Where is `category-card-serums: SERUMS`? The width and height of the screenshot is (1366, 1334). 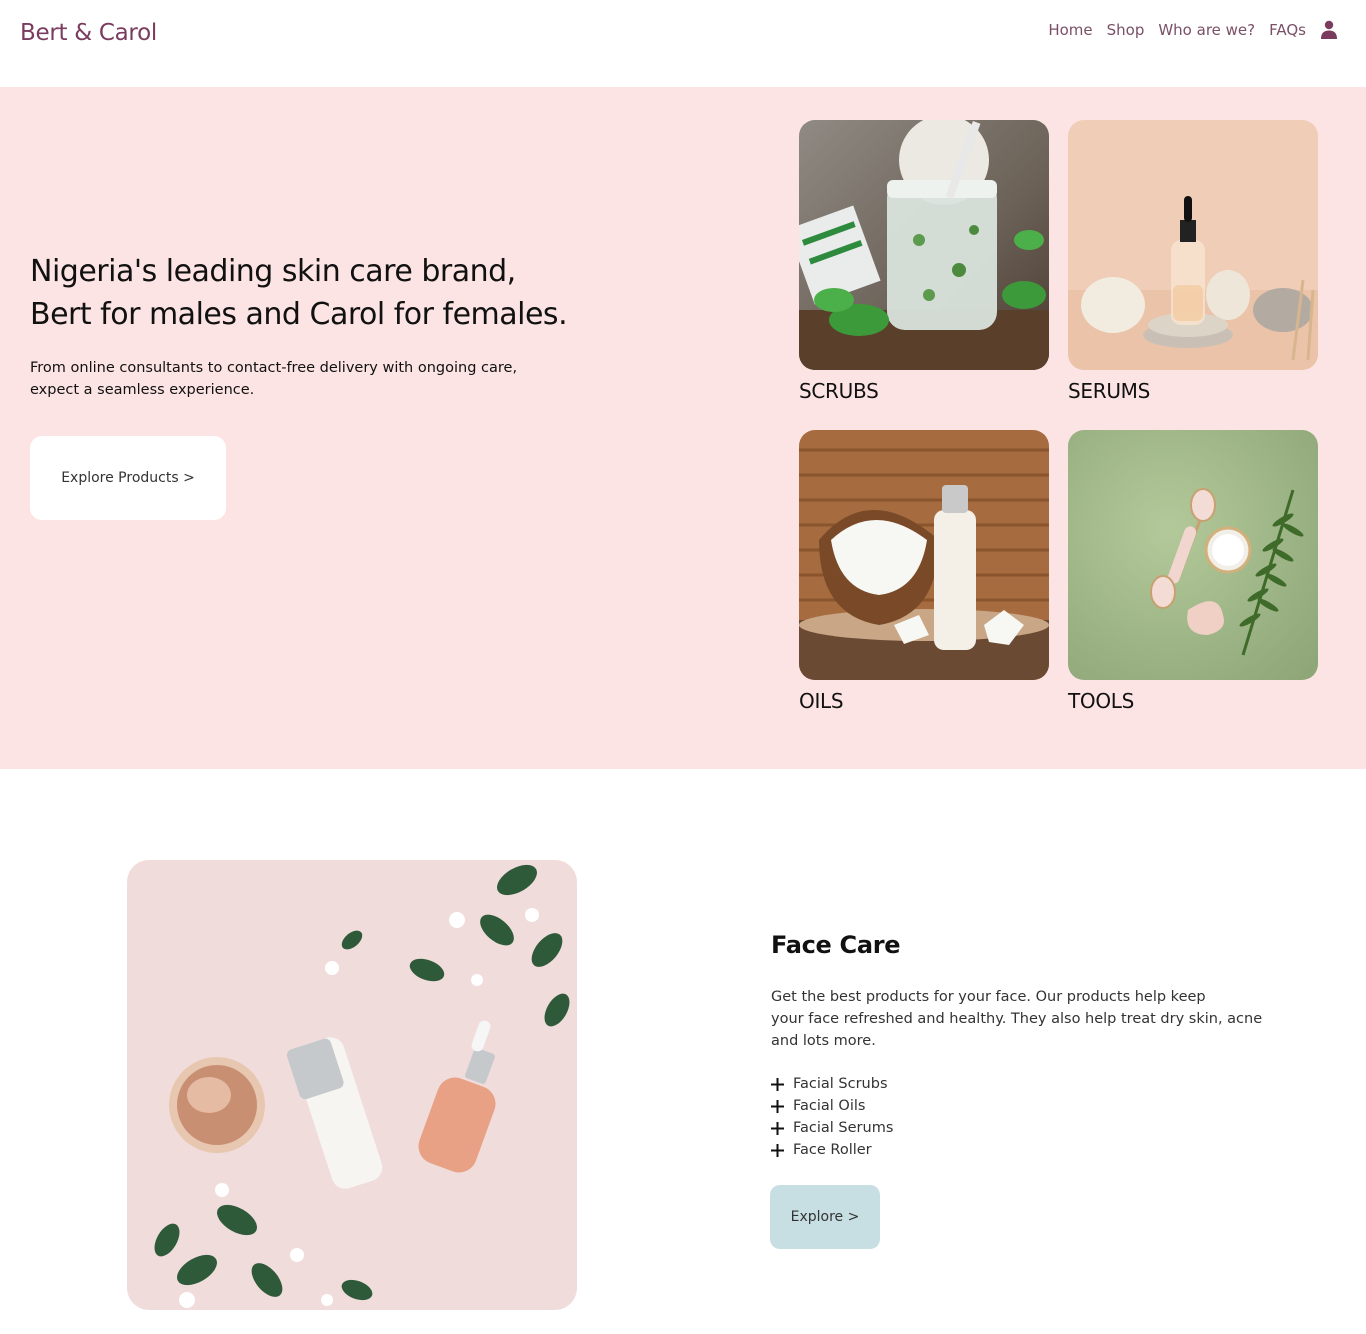 category-card-serums: SERUMS is located at coordinates (1193, 261).